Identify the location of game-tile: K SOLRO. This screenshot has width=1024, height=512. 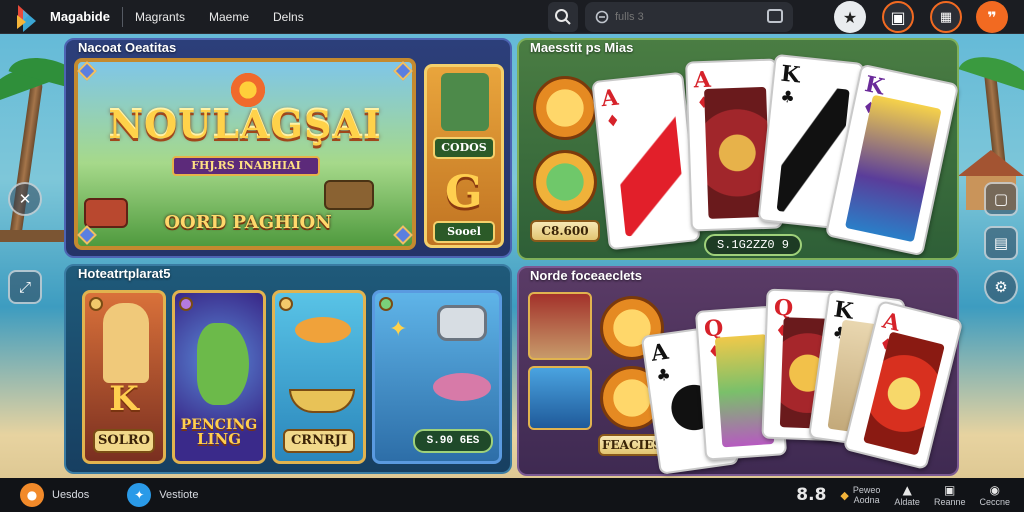
(124, 377).